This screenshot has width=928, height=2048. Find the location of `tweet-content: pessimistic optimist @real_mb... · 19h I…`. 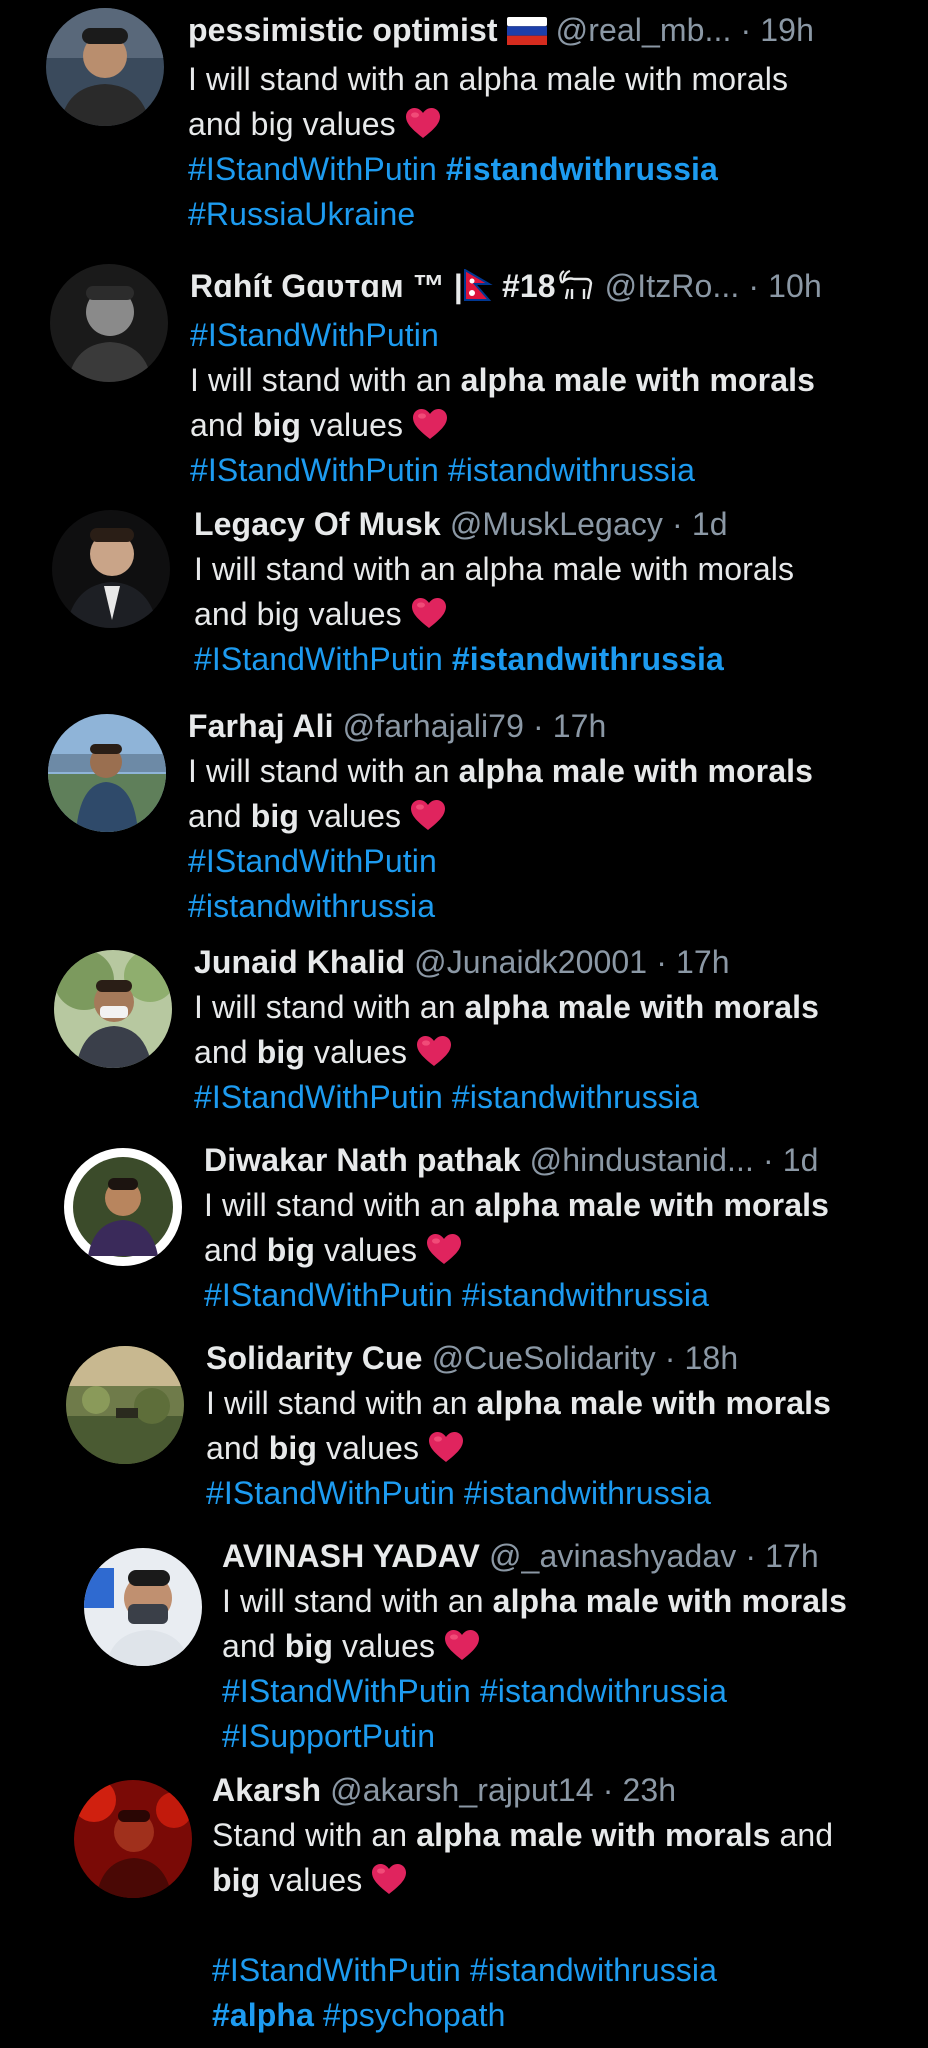

tweet-content: pessimistic optimist @real_mb... · 19h I… is located at coordinates (543, 122).